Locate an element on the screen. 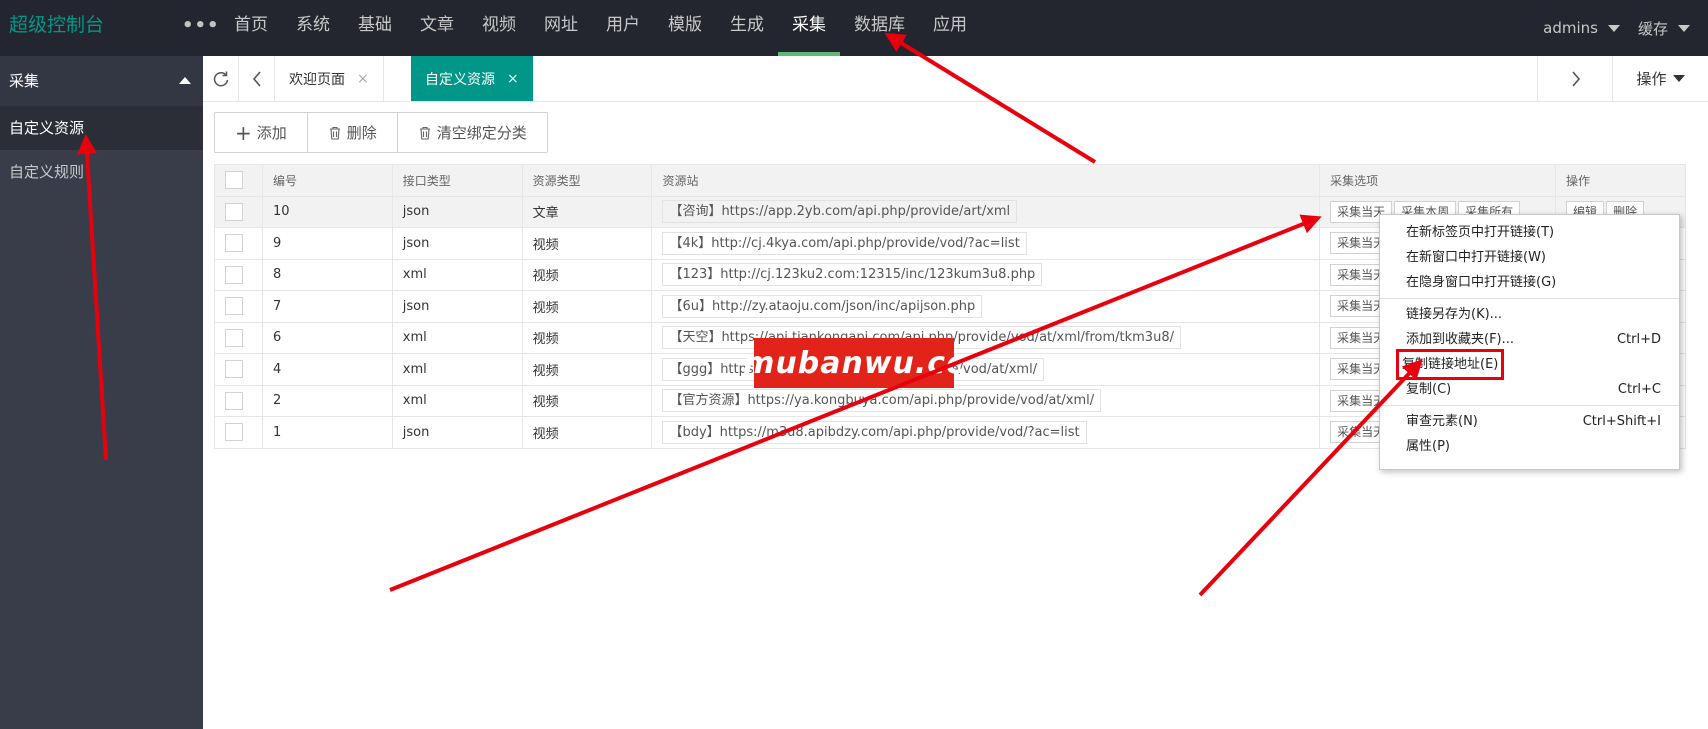 Image resolution: width=1708 pixels, height=729 pixels. refresh-icon is located at coordinates (220, 78).